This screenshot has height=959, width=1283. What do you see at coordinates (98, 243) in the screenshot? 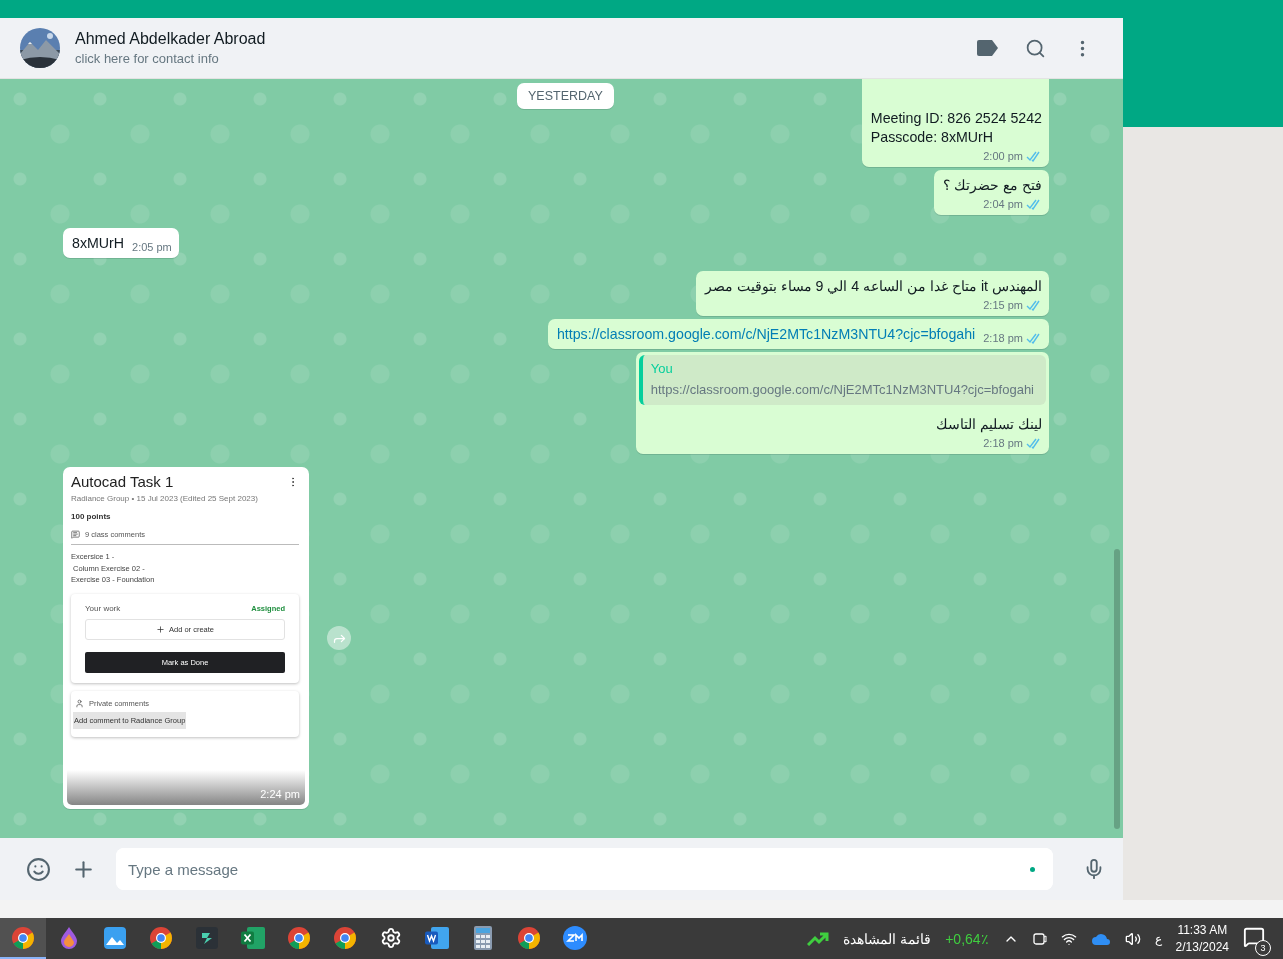
I see `message-text: 8xMUrH` at bounding box center [98, 243].